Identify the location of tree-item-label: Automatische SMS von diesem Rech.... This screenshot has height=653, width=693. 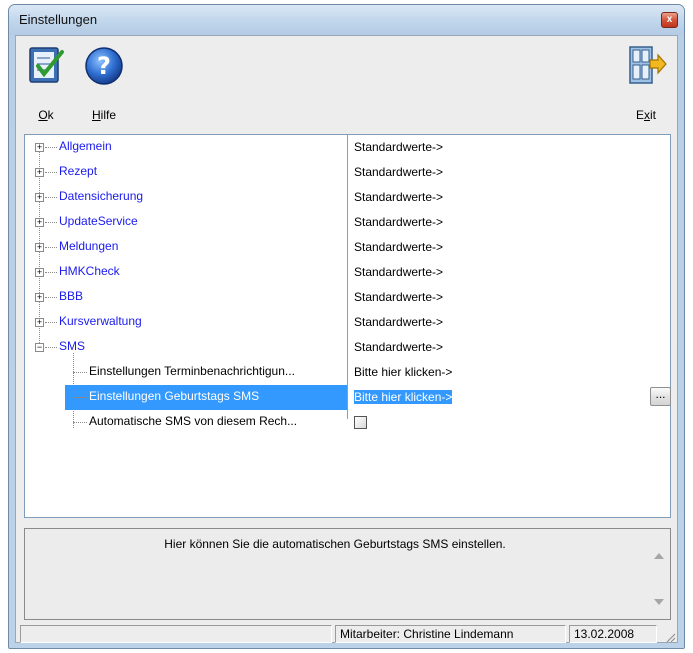
(193, 421).